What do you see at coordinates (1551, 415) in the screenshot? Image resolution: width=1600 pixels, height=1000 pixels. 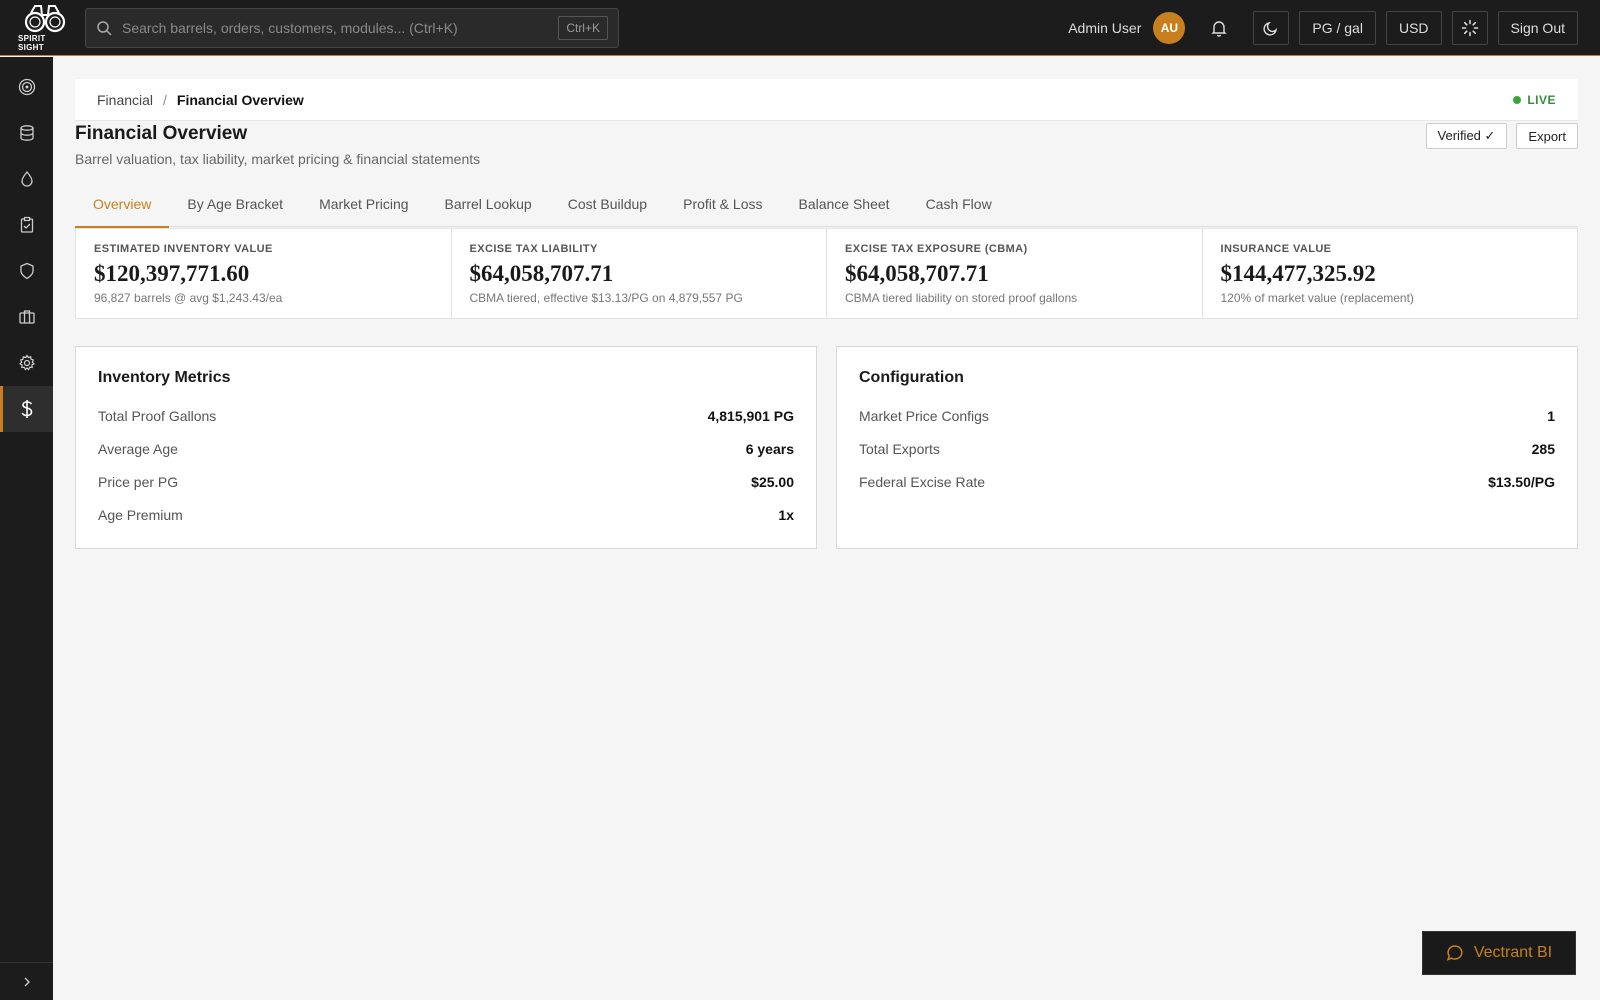 I see `config-value: 1` at bounding box center [1551, 415].